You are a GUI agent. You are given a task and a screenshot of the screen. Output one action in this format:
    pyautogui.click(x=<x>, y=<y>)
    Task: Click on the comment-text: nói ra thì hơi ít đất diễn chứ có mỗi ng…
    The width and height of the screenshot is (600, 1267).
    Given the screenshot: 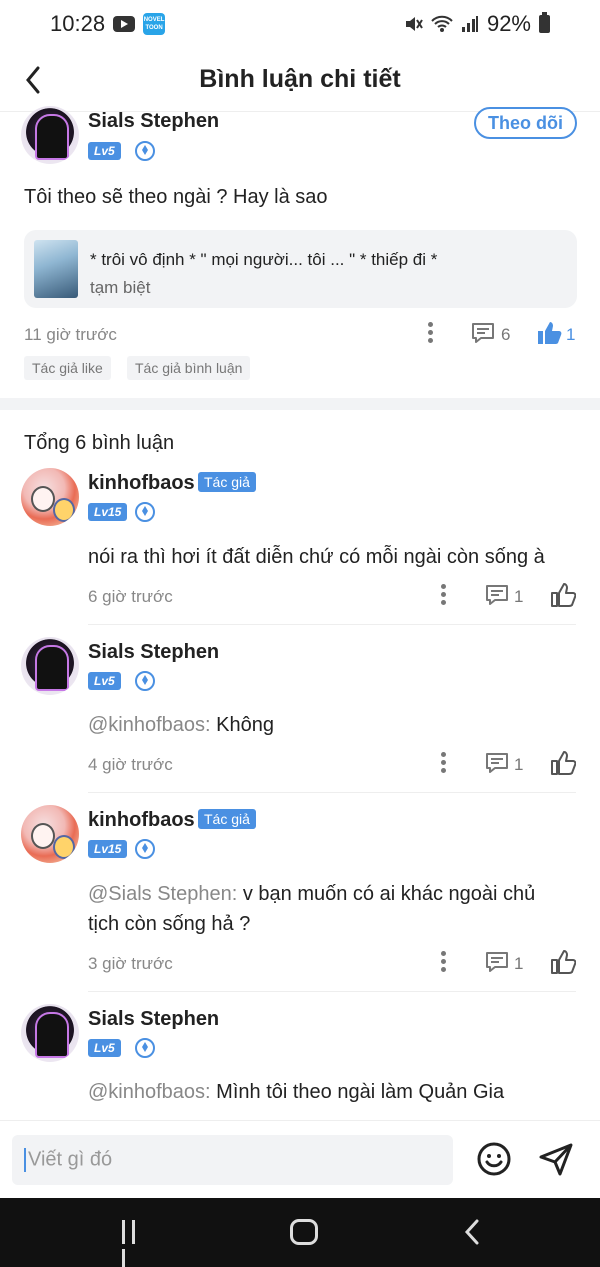 What is the action you would take?
    pyautogui.click(x=328, y=557)
    